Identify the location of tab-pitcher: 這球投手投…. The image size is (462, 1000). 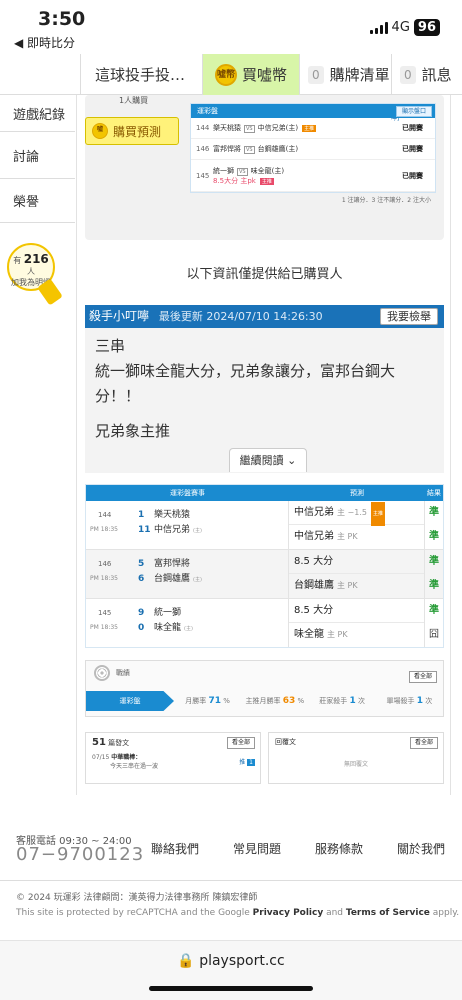
(141, 74).